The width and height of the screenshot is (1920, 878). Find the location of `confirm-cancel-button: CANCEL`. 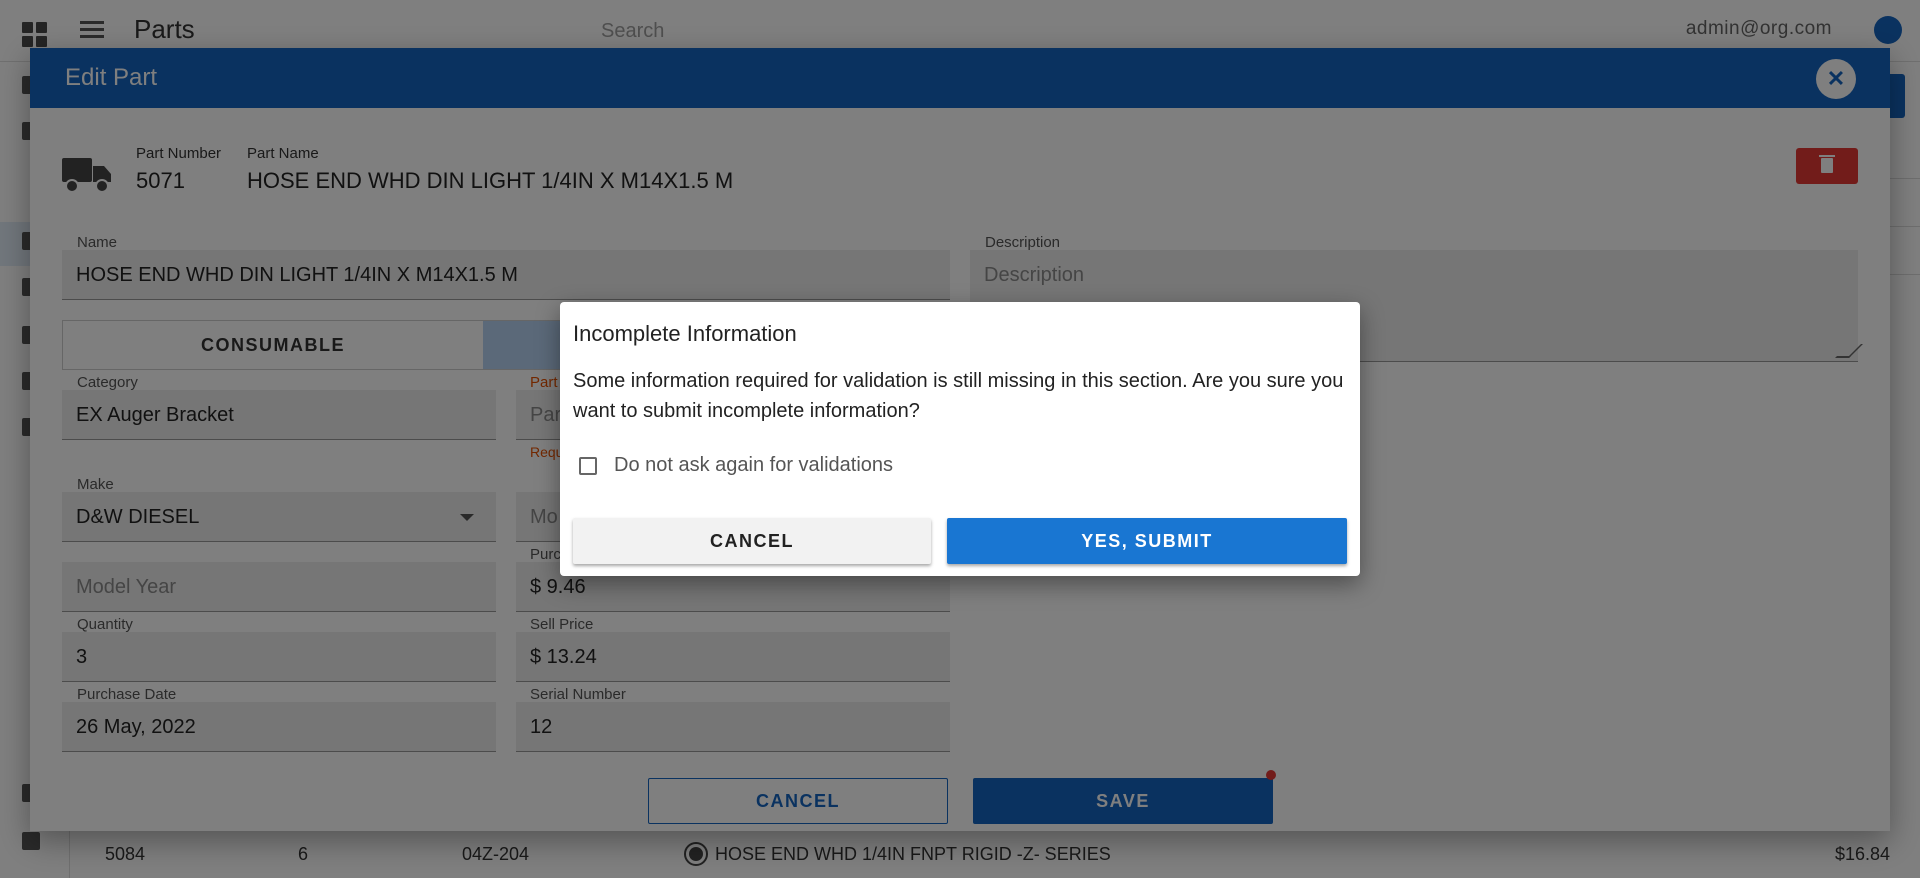

confirm-cancel-button: CANCEL is located at coordinates (752, 541).